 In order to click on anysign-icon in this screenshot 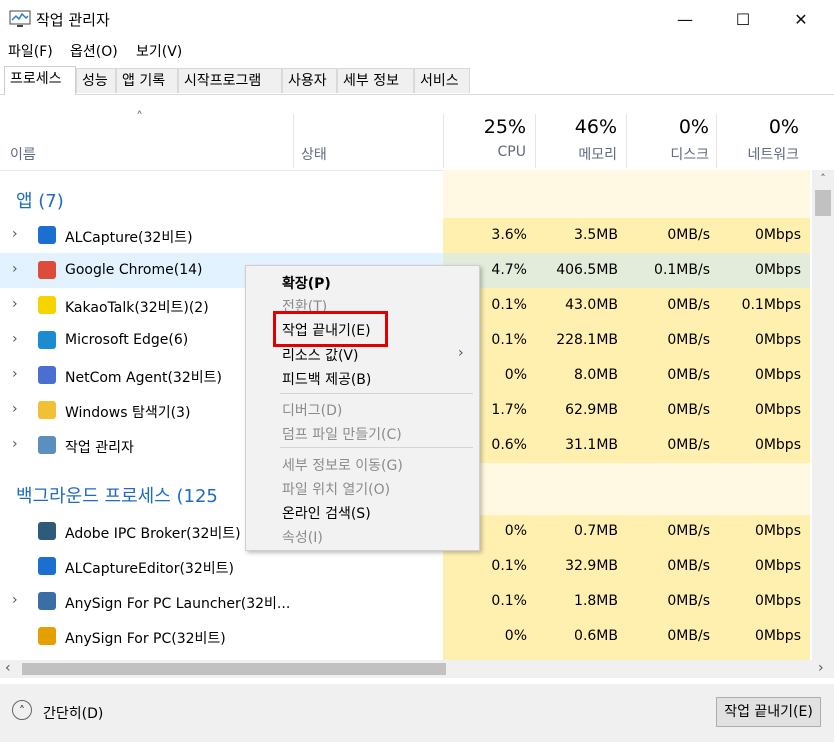, I will do `click(47, 636)`.